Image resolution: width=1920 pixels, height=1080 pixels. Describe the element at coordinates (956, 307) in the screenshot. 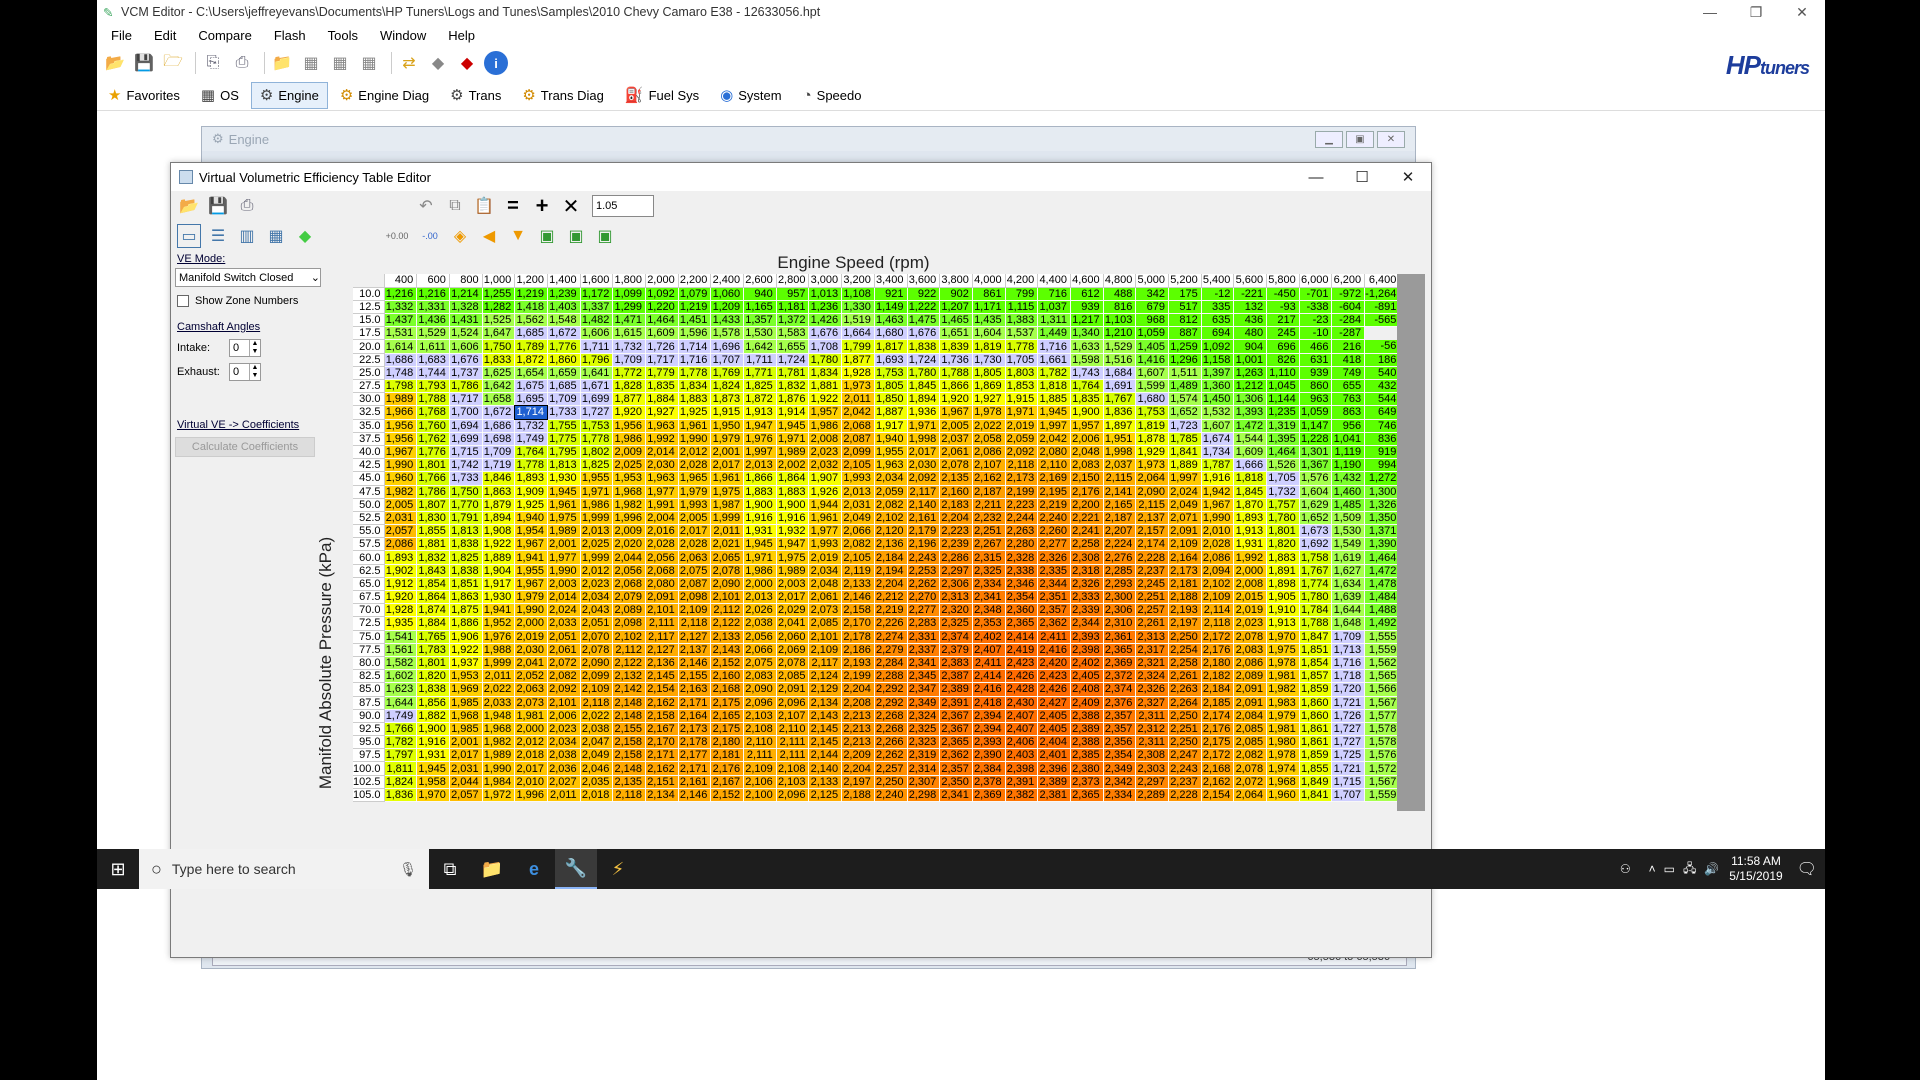

I see `ve-cell: 1,207` at that location.